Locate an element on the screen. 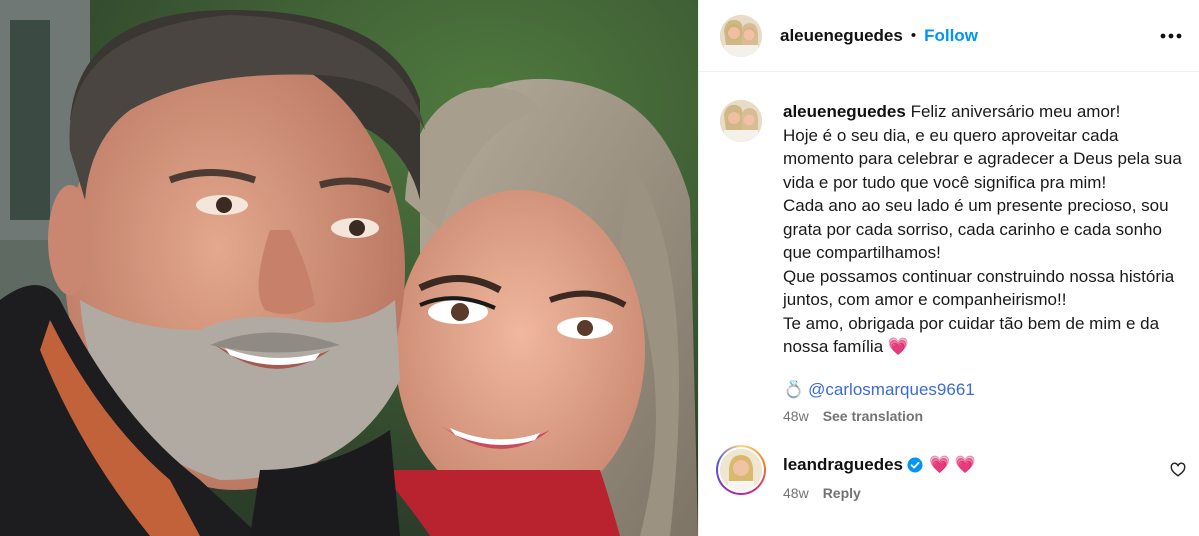  tagged-user-link: 💍 @carlosmarques9661 is located at coordinates (985, 390).